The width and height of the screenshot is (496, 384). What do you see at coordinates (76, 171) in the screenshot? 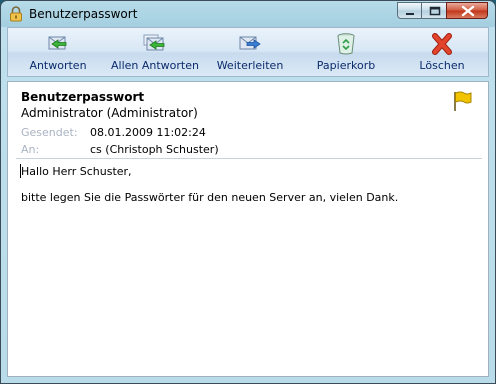
I see `message-greeting: Hallo Herr Schuster,` at bounding box center [76, 171].